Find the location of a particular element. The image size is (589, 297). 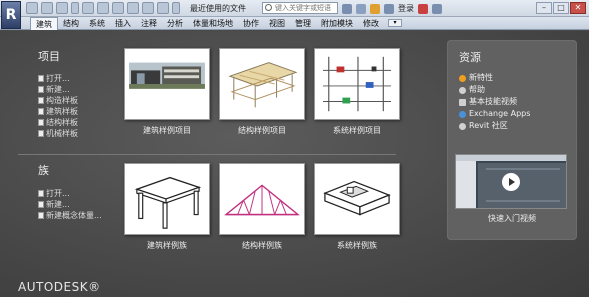

maximize-button: □ is located at coordinates (561, 8).